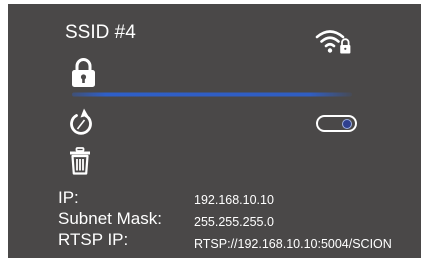  Describe the element at coordinates (83, 72) in the screenshot. I see `lock-icon` at that location.